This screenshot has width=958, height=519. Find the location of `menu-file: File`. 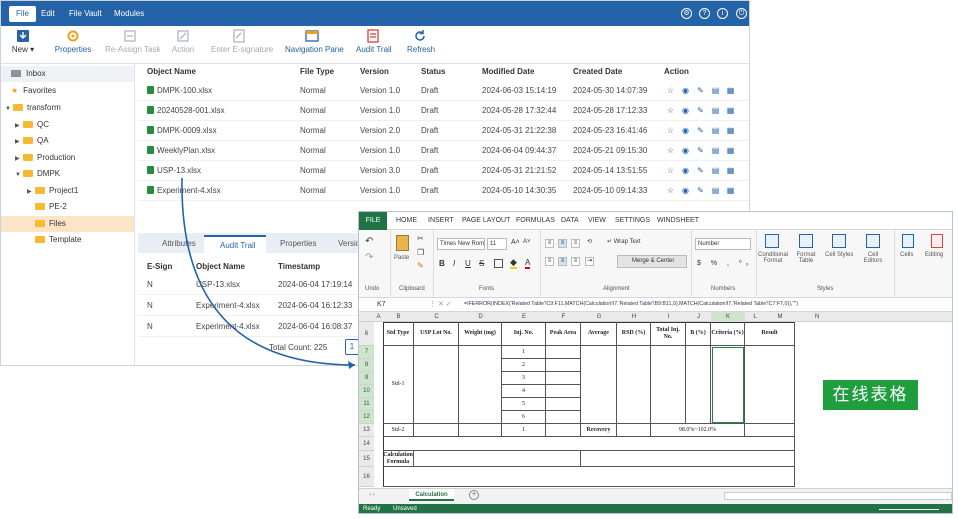

menu-file: File is located at coordinates (22, 14).